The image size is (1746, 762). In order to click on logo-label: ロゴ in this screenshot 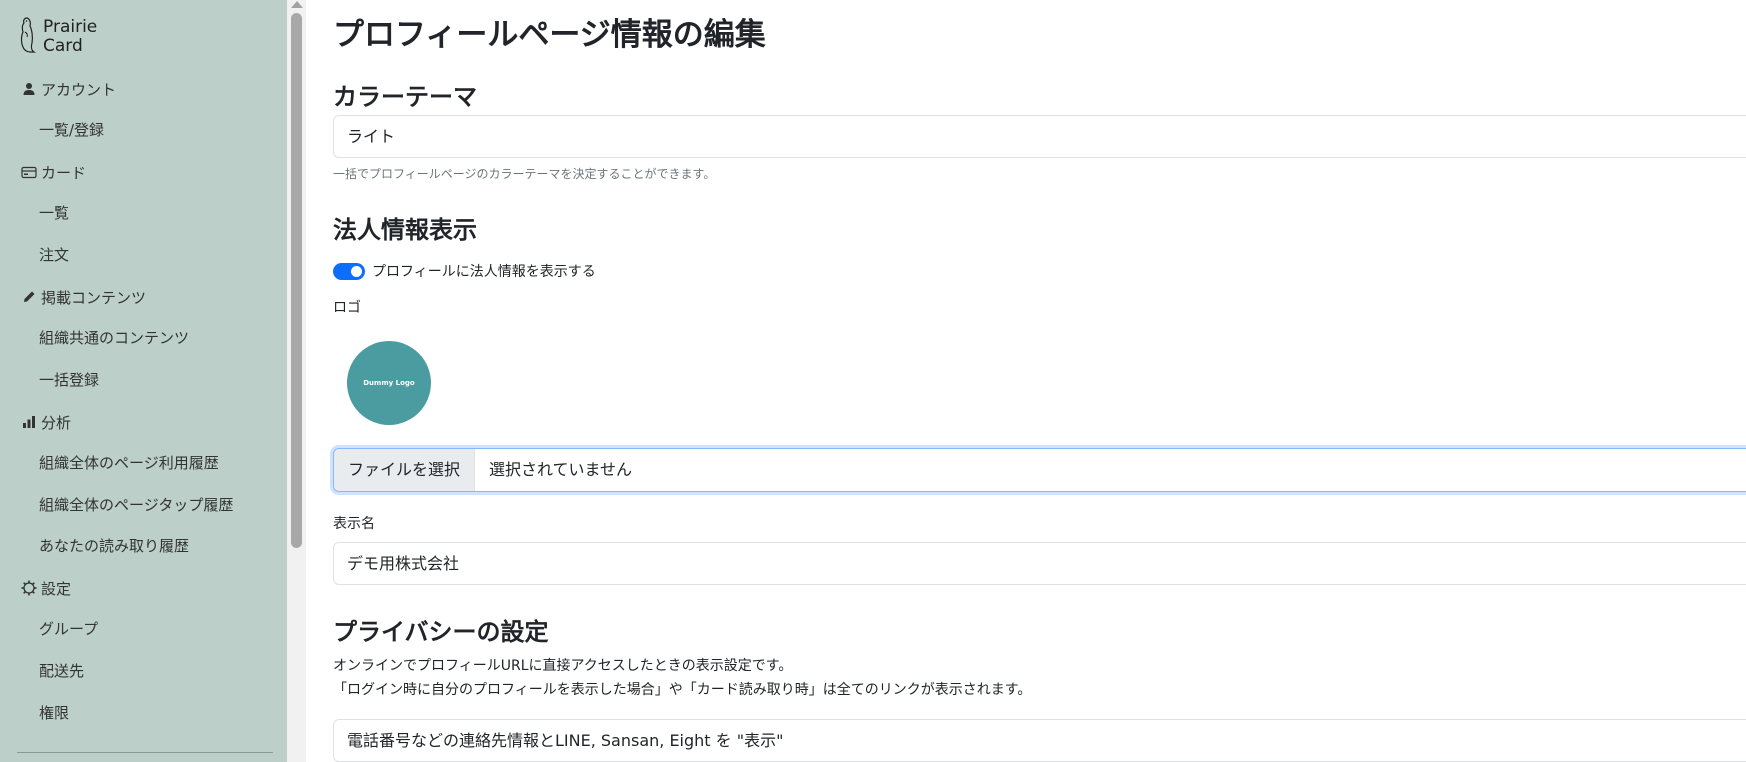, I will do `click(347, 308)`.